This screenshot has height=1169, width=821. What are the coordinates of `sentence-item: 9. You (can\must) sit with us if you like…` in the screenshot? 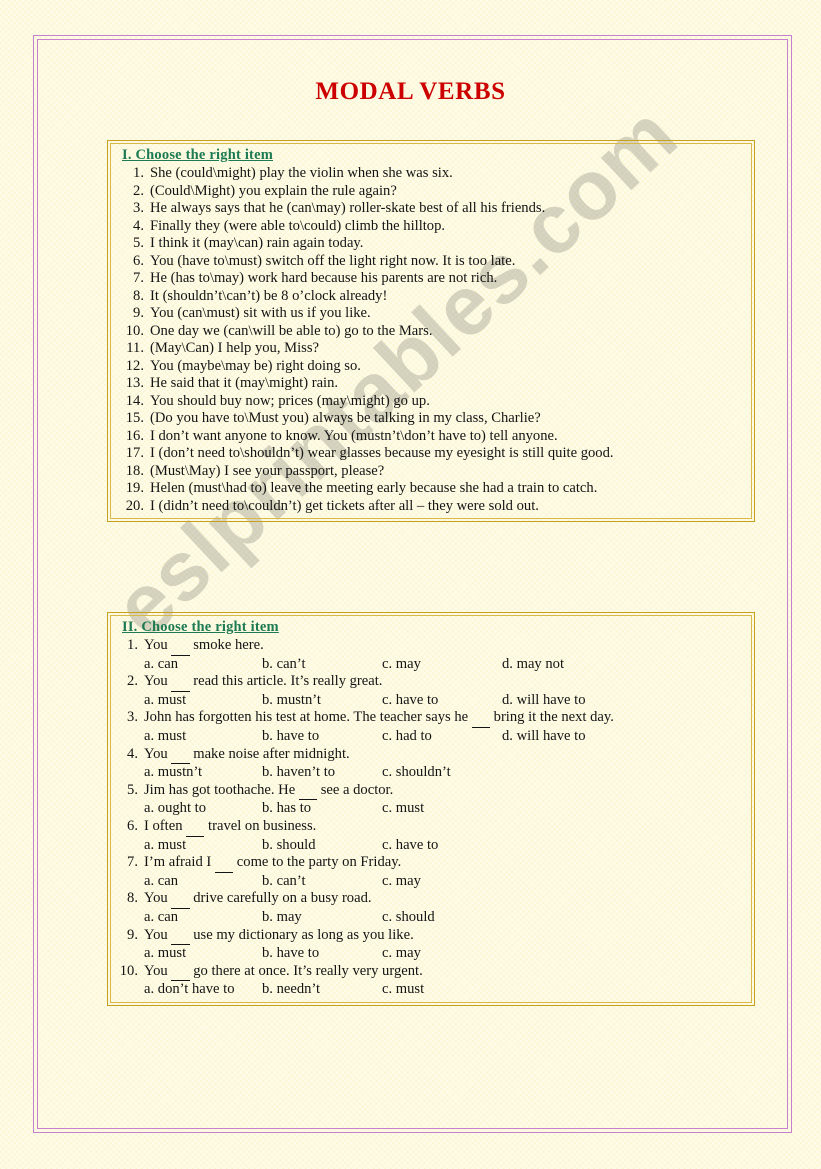 It's located at (431, 314).